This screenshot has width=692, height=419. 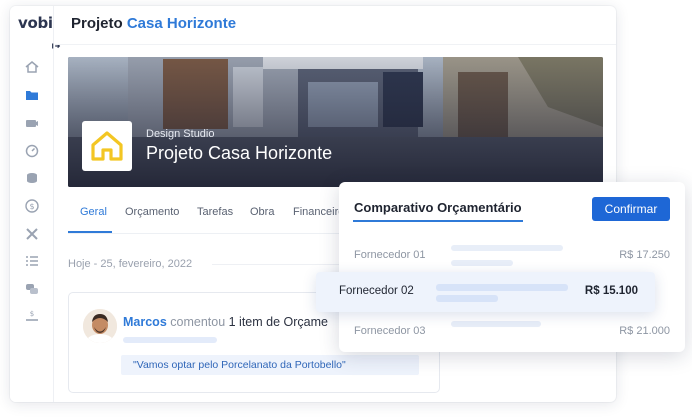 What do you see at coordinates (32, 234) in the screenshot?
I see `tools-icon` at bounding box center [32, 234].